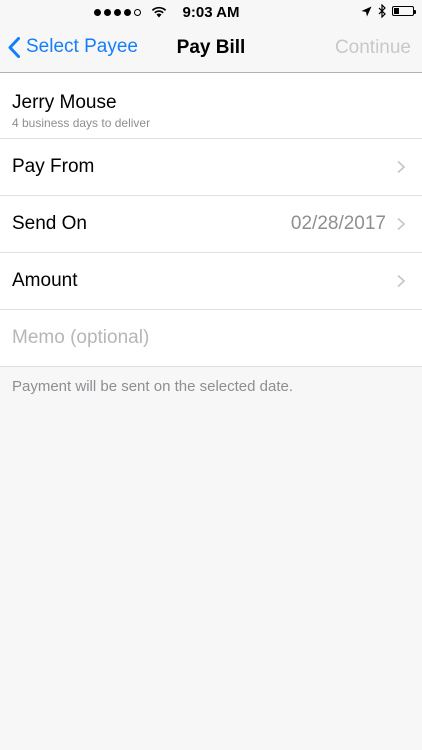 This screenshot has height=750, width=422. I want to click on delivery-note: 4 business days to deliver, so click(81, 123).